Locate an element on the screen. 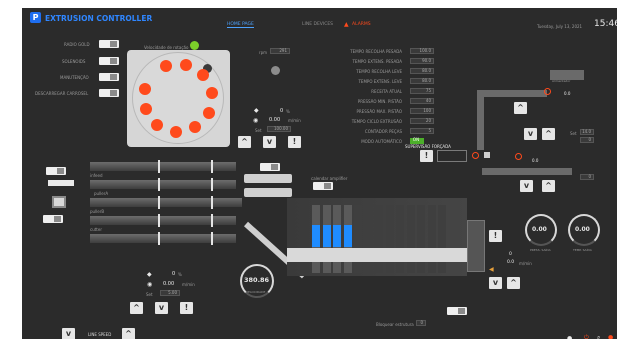 The height and width of the screenshot is (345, 617). toggle-cutter is located at coordinates (270, 167).